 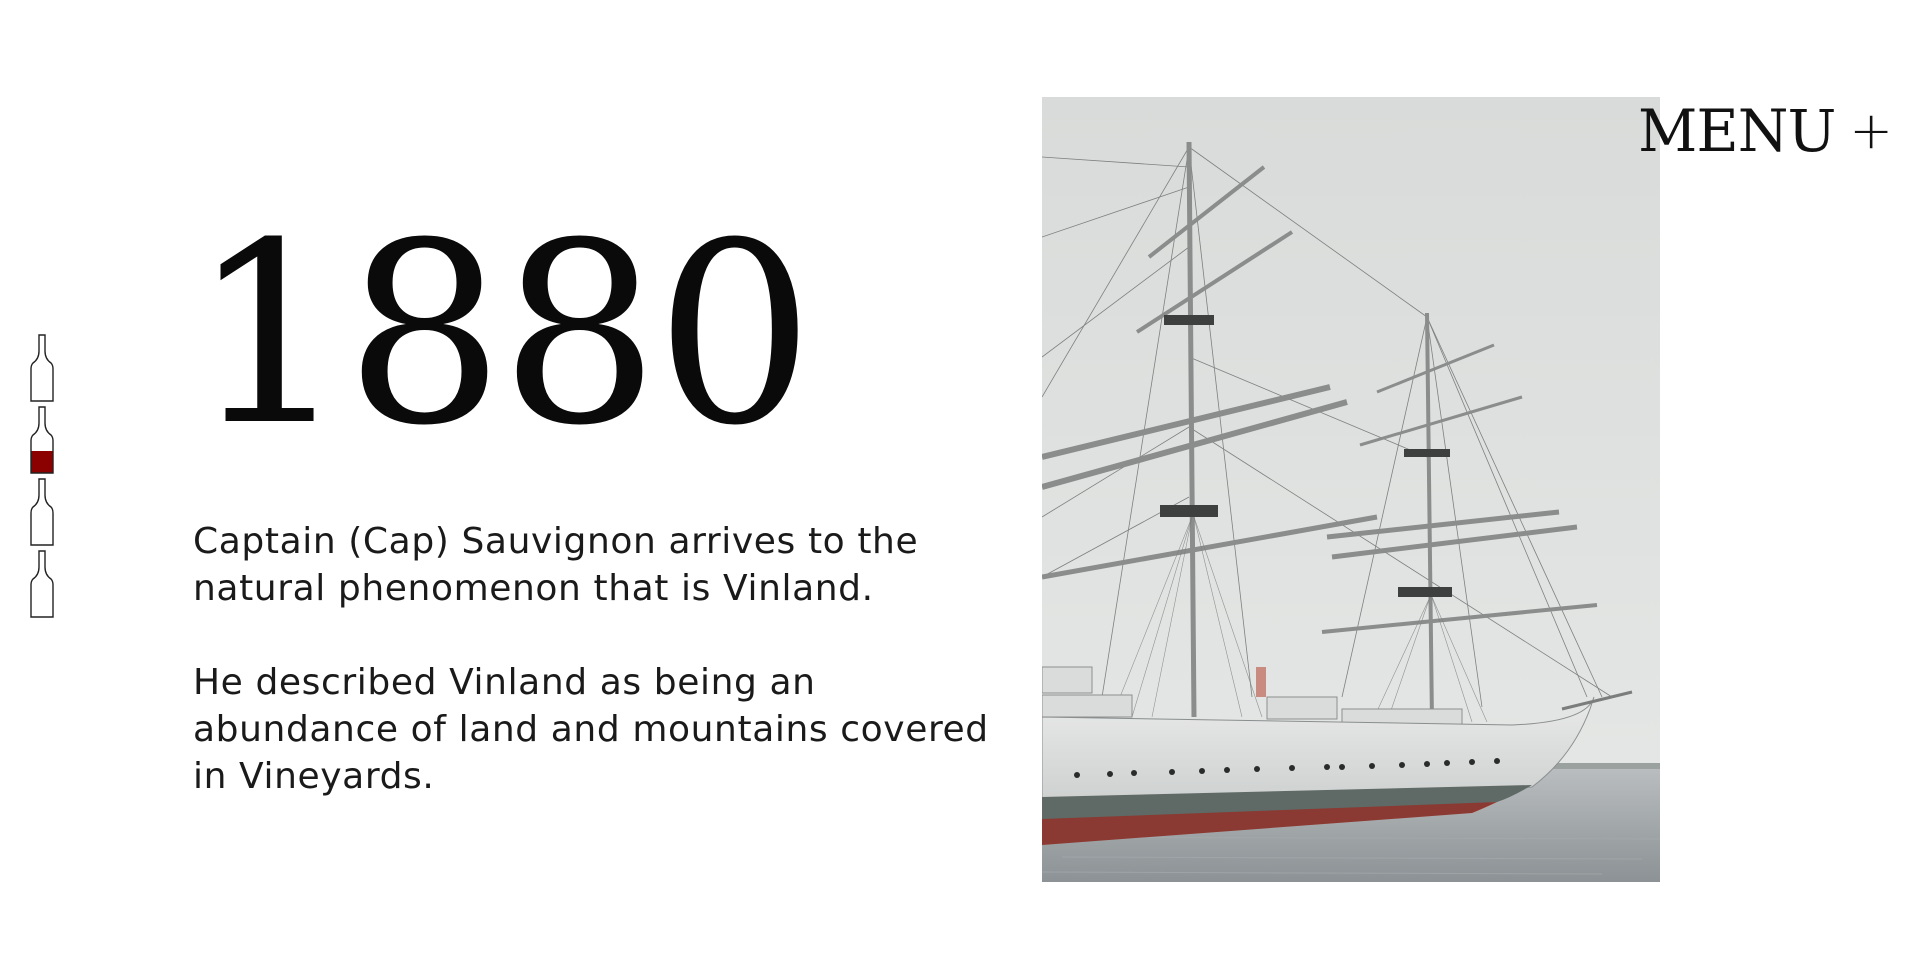 I want to click on menu-label: MENU, so click(x=1737, y=131).